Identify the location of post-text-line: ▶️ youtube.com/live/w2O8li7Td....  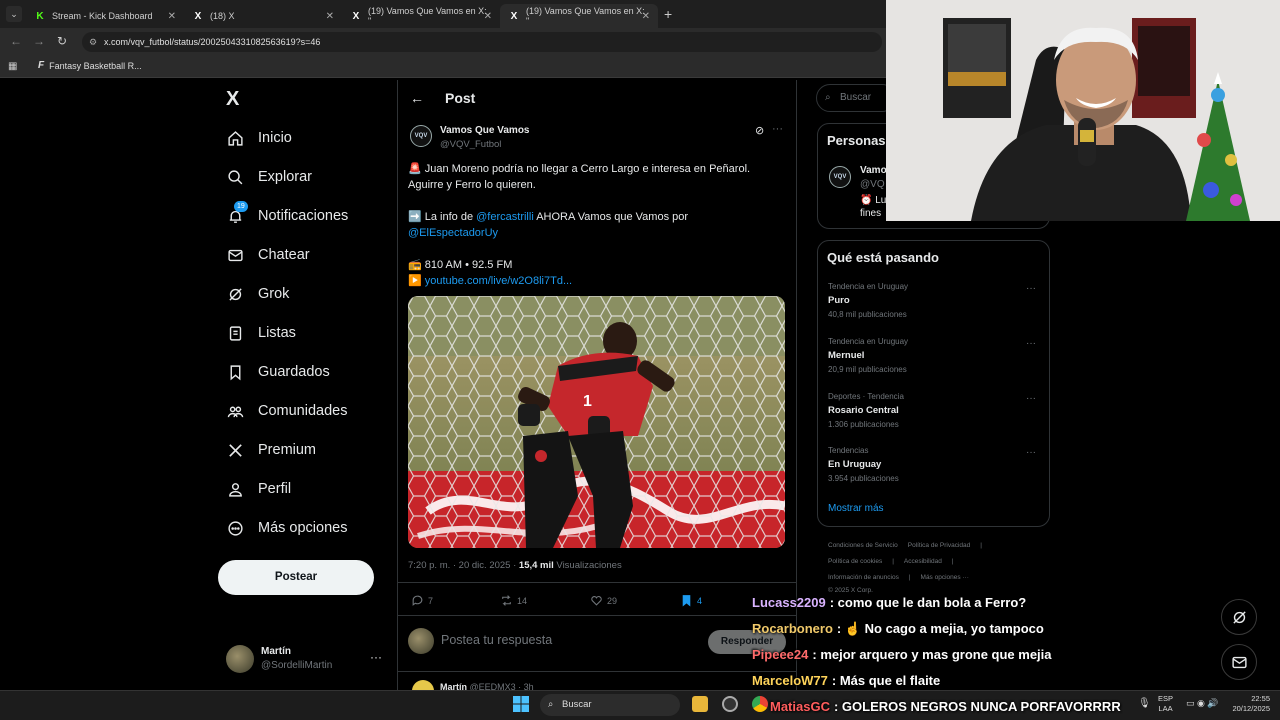
(490, 281).